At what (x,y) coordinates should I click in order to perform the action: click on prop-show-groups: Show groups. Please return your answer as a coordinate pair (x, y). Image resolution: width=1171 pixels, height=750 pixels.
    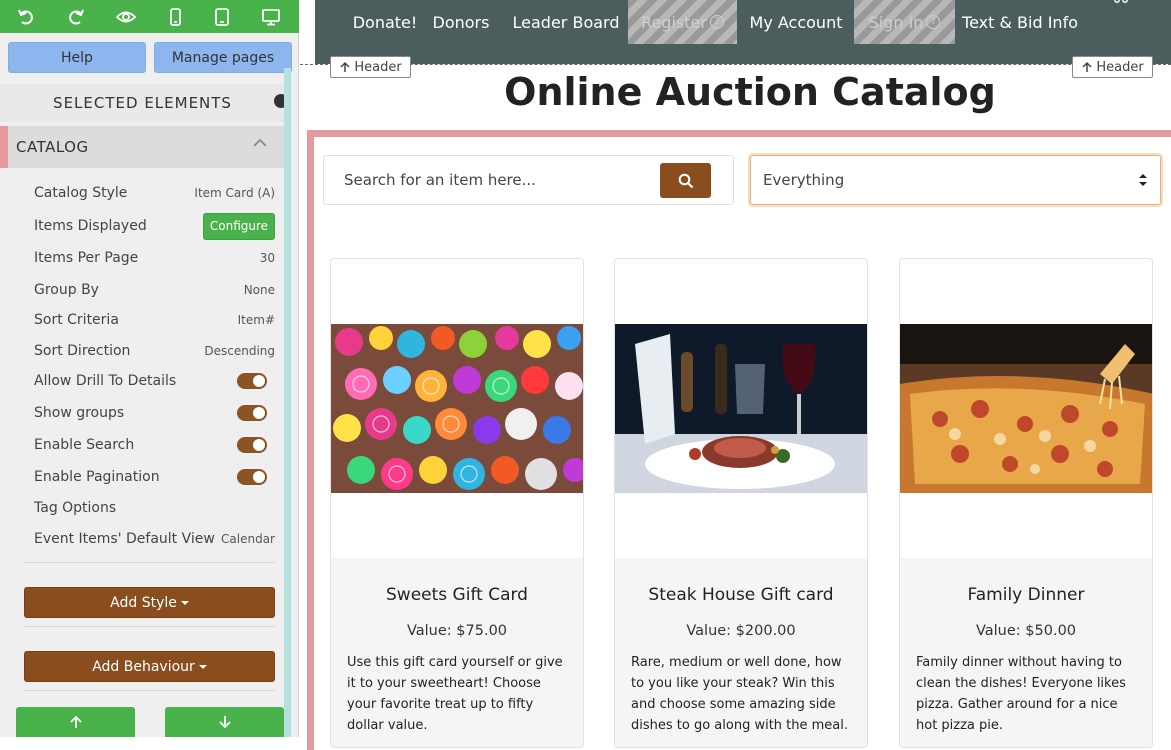
    Looking at the image, I should click on (154, 413).